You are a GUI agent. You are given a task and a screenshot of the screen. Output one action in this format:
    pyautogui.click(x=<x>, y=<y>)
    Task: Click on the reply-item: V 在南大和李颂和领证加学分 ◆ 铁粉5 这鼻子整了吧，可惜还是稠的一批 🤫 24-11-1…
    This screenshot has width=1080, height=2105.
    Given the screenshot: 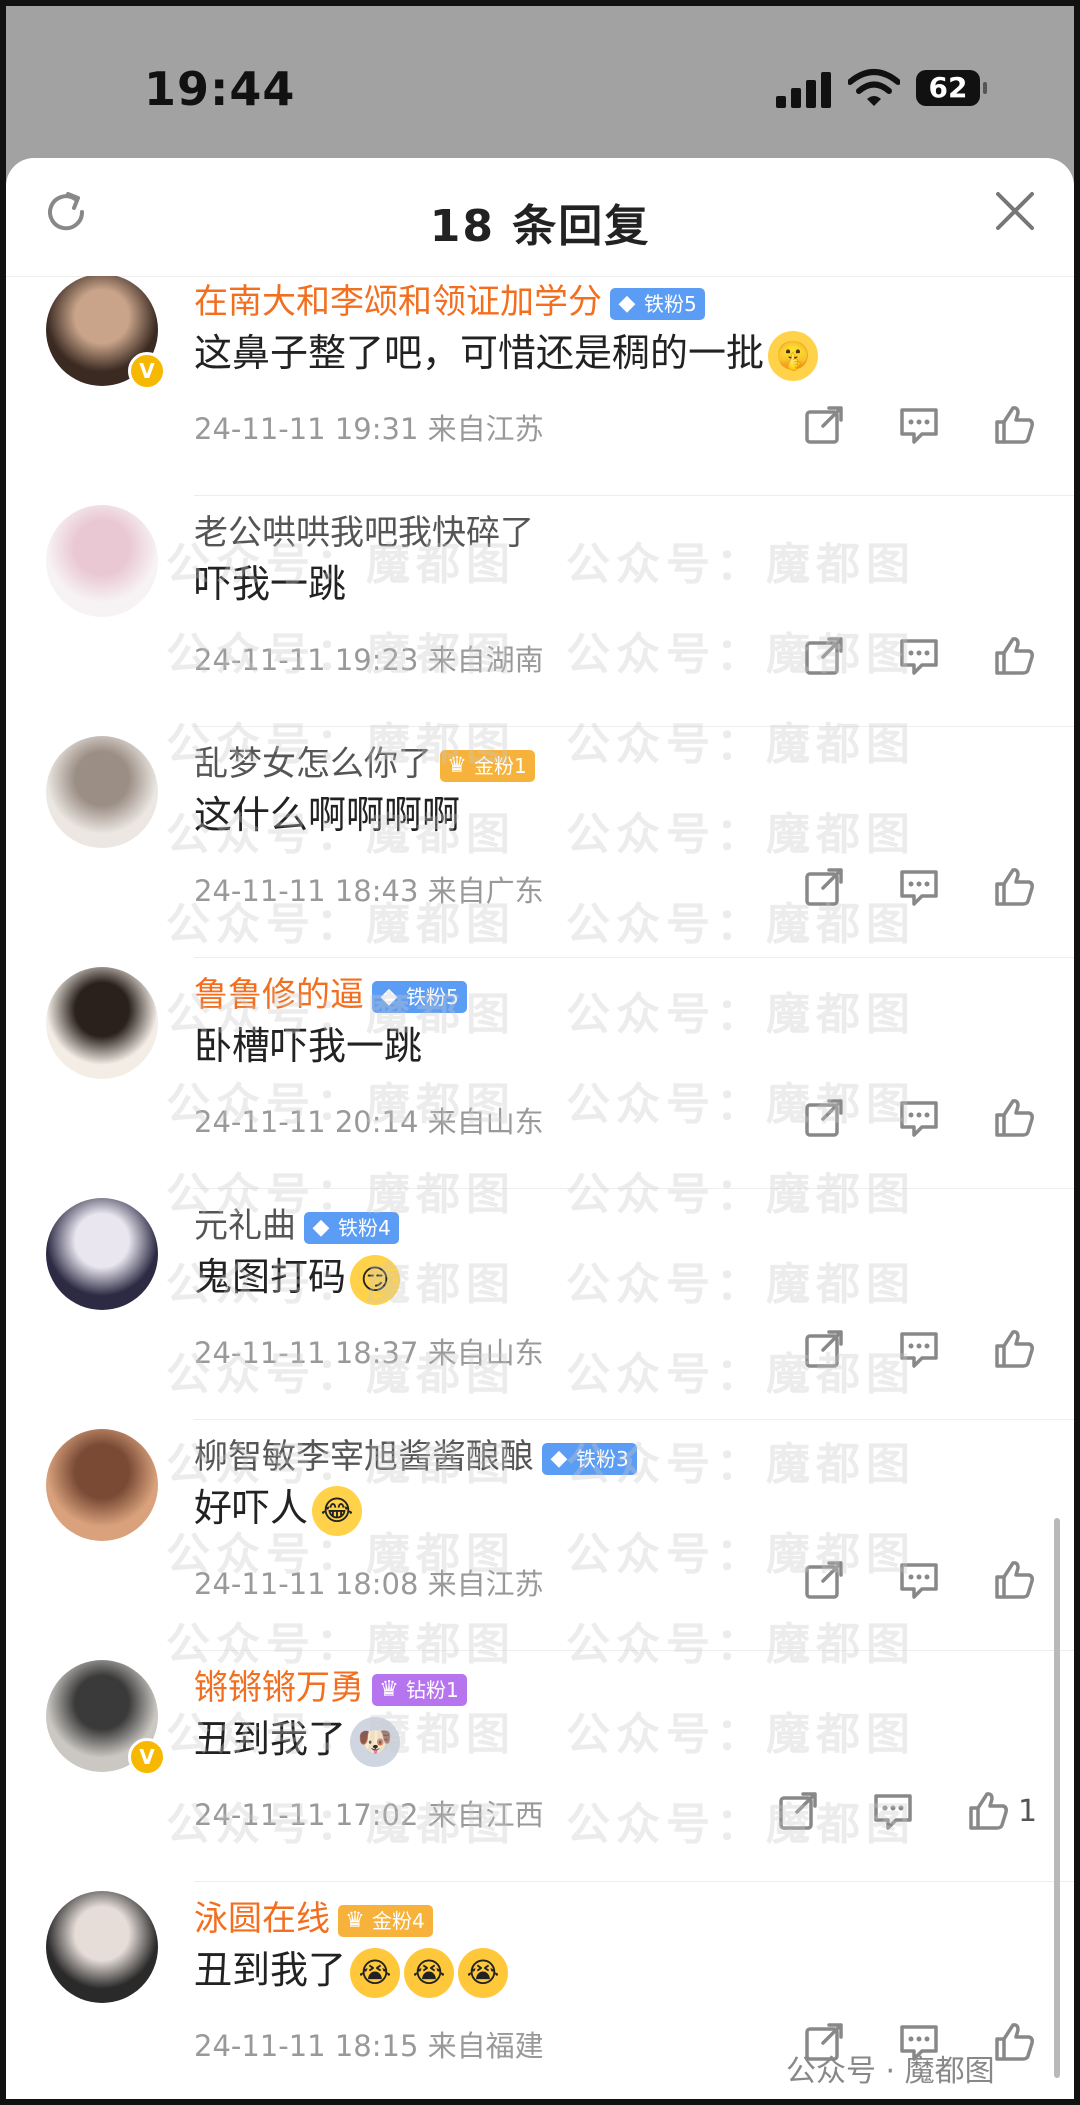 What is the action you would take?
    pyautogui.click(x=540, y=386)
    